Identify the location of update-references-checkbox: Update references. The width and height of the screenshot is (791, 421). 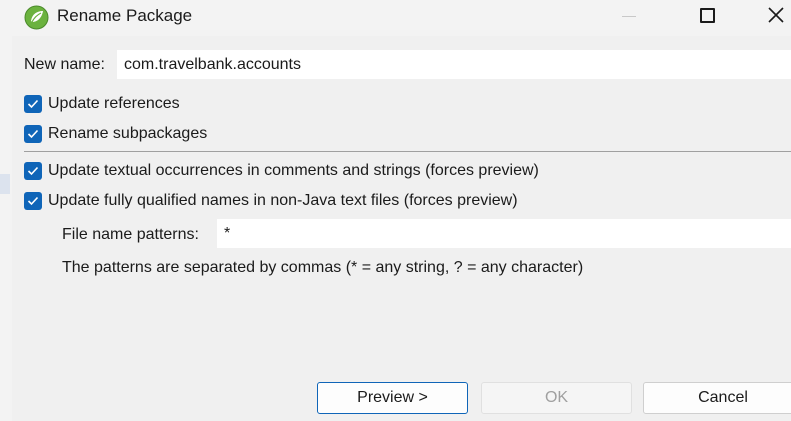
(102, 104).